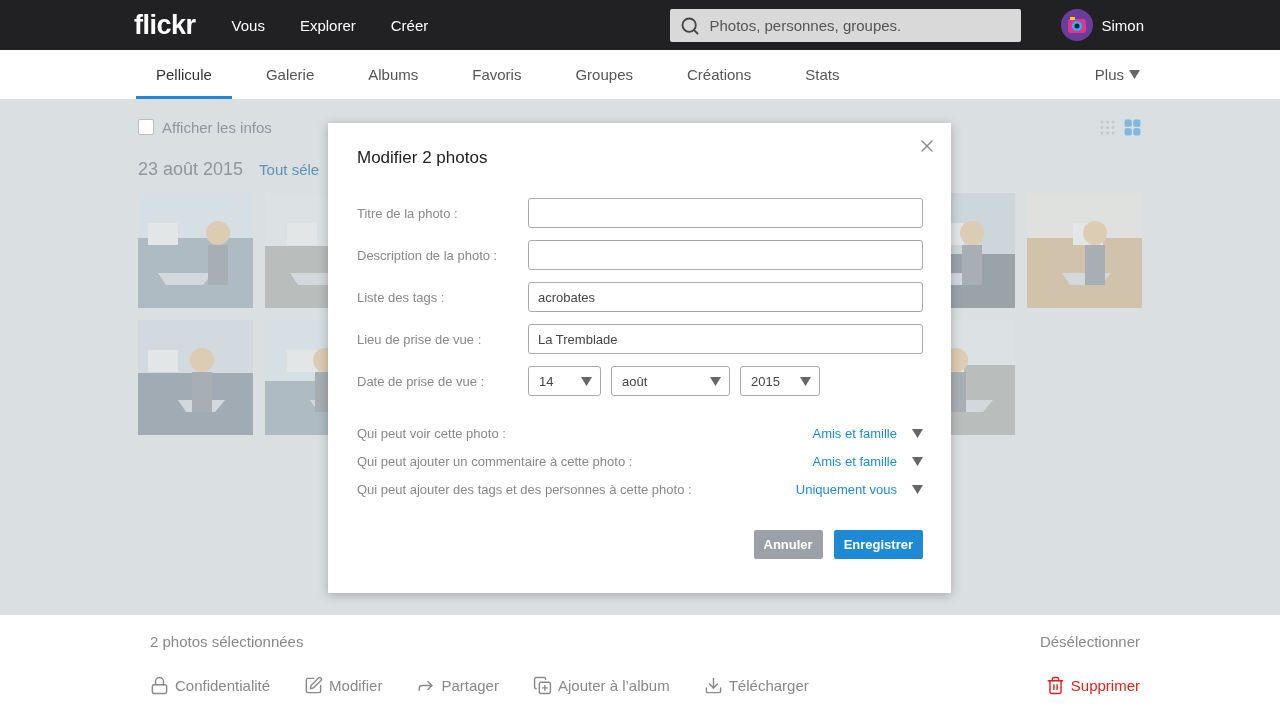  What do you see at coordinates (217, 127) in the screenshot?
I see `checkbox-label: Afficher les infos` at bounding box center [217, 127].